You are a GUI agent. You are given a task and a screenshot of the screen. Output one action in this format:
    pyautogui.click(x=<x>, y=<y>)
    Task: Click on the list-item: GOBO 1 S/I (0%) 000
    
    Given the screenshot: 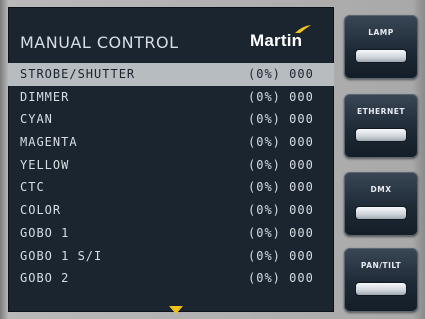 What is the action you would take?
    pyautogui.click(x=171, y=256)
    